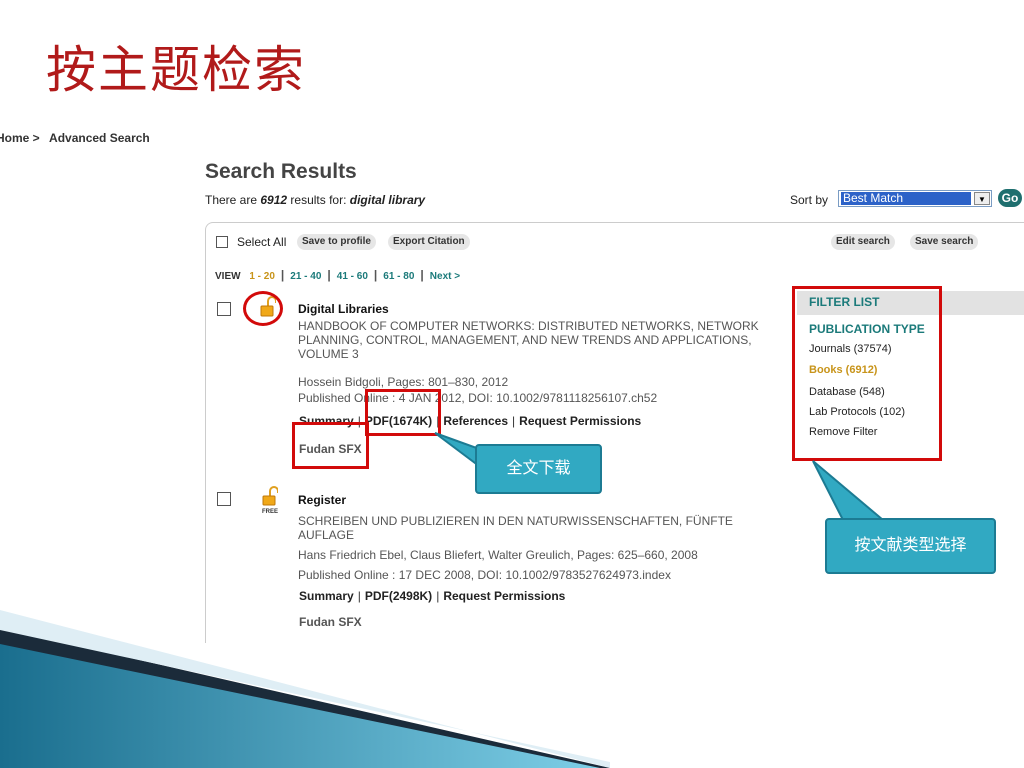 The height and width of the screenshot is (768, 1024). What do you see at coordinates (281, 171) in the screenshot?
I see `results-title: Search Results` at bounding box center [281, 171].